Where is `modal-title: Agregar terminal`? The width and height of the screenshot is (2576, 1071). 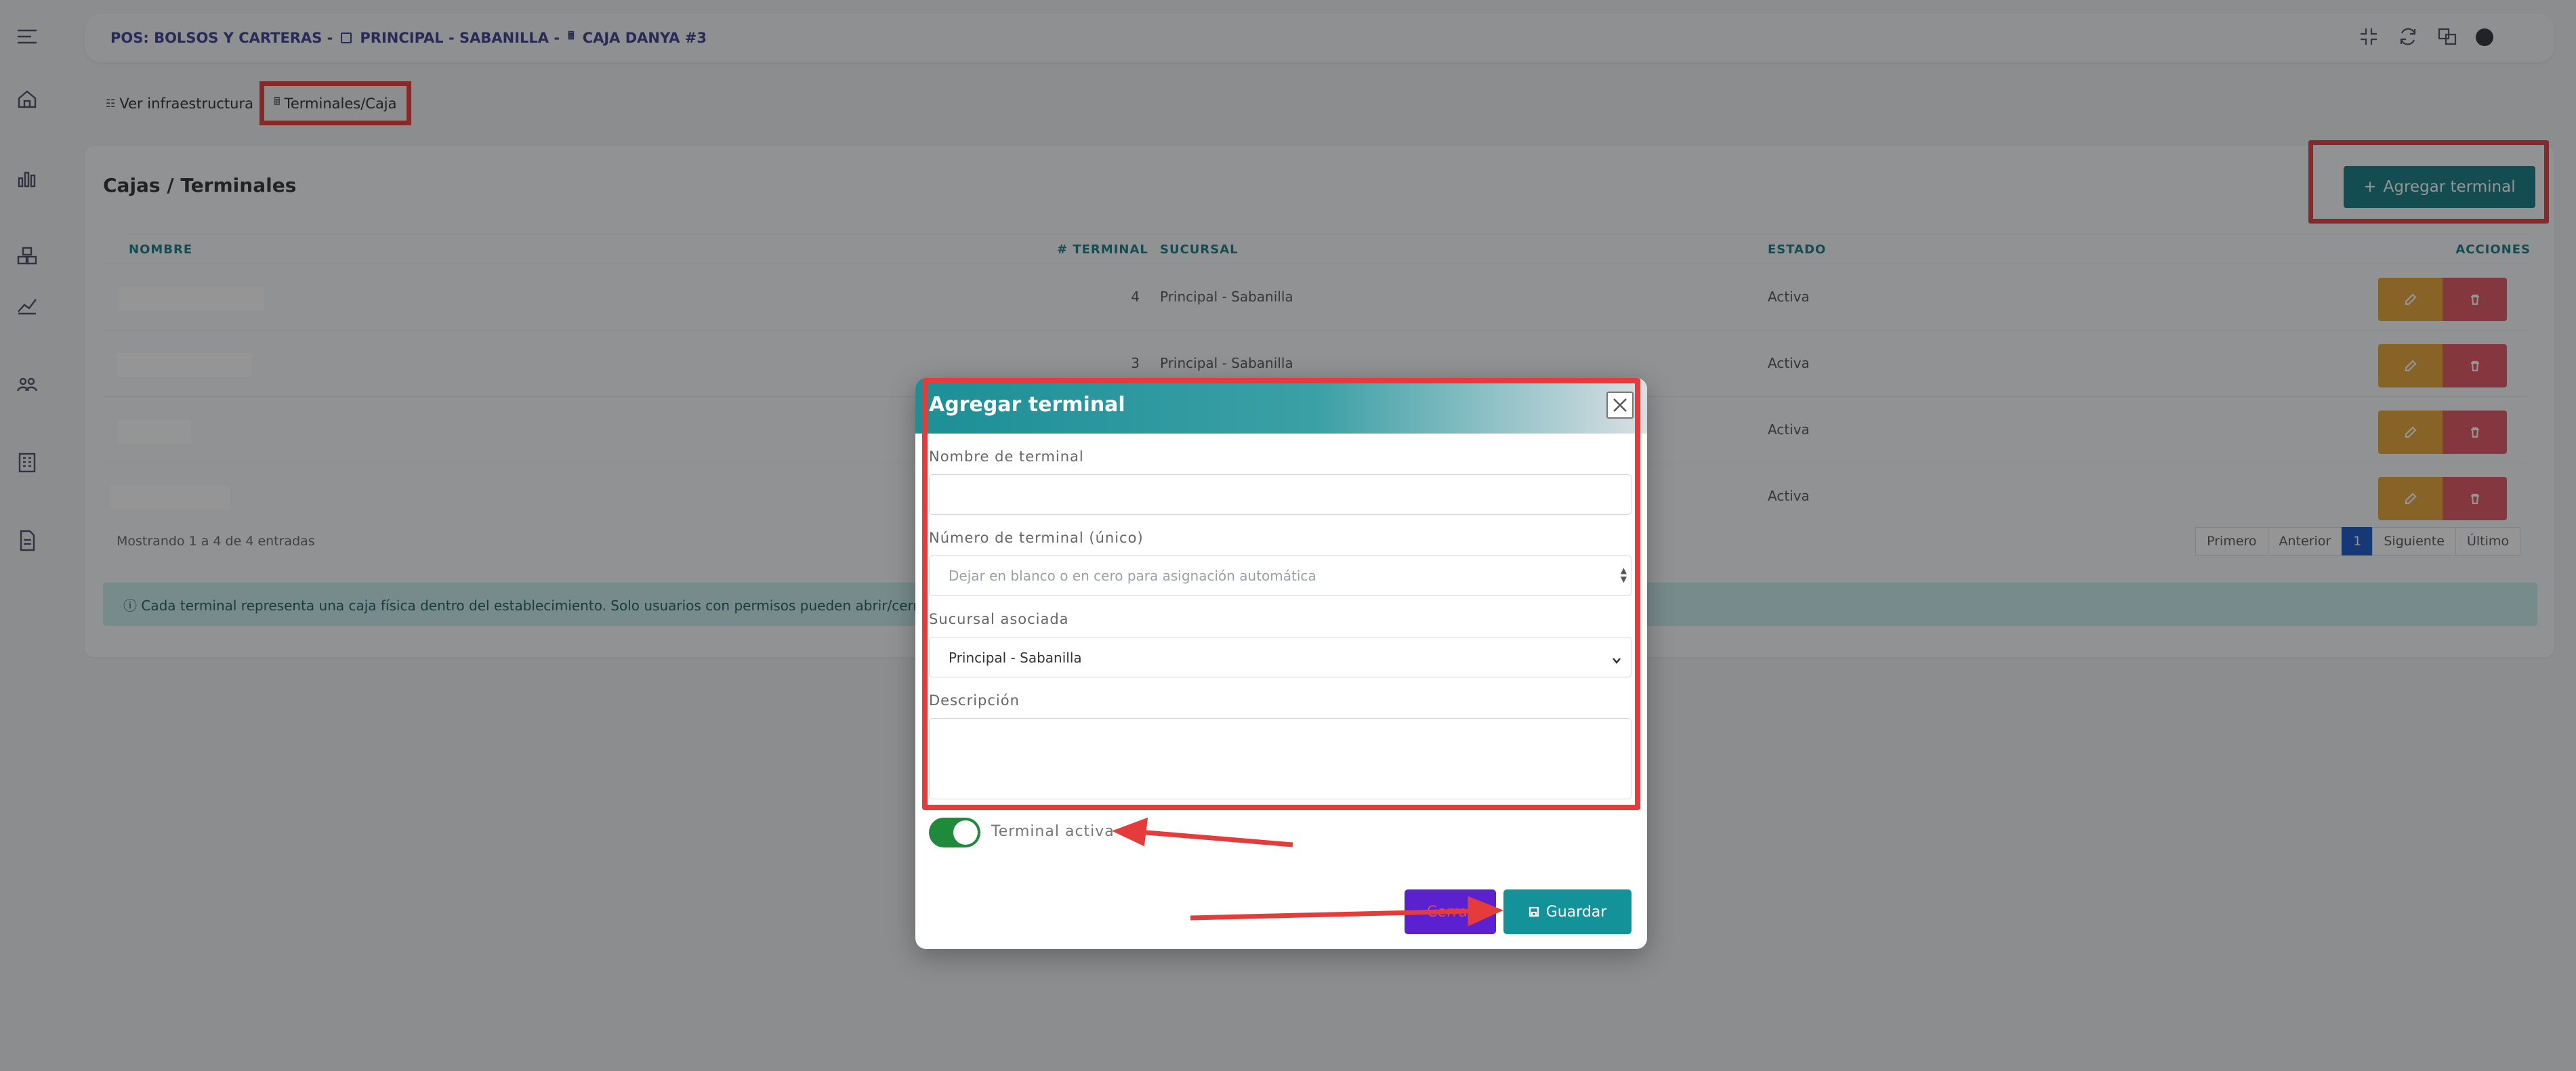 modal-title: Agregar terminal is located at coordinates (1027, 405).